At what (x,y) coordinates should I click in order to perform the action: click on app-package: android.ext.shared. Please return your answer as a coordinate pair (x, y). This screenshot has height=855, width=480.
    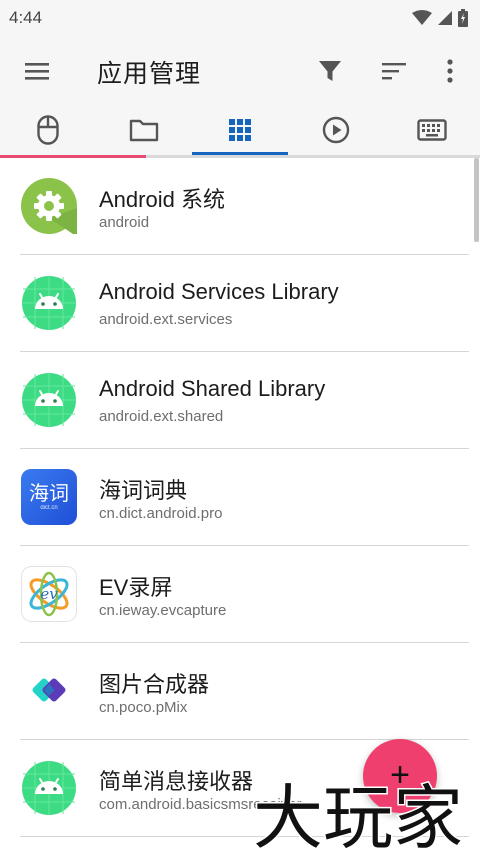
    Looking at the image, I should click on (161, 416).